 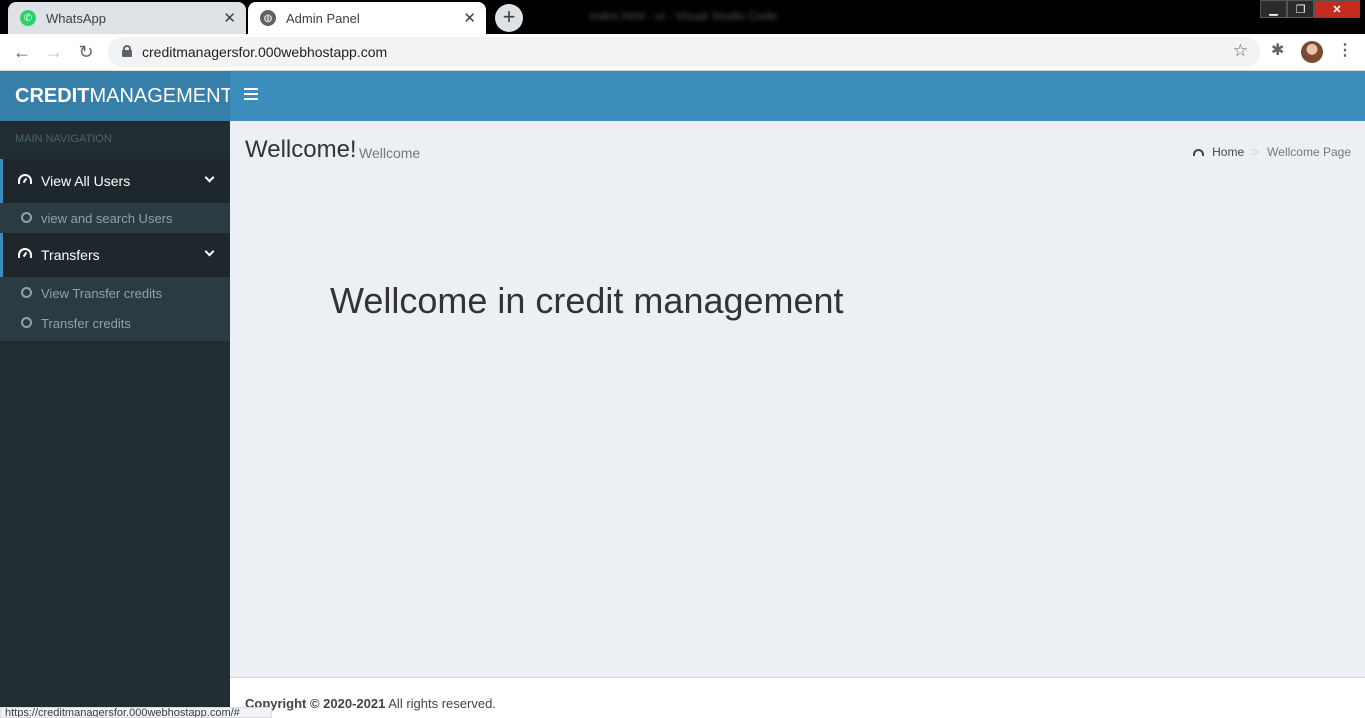 I want to click on whatsapp-icon: ✆, so click(x=28, y=18).